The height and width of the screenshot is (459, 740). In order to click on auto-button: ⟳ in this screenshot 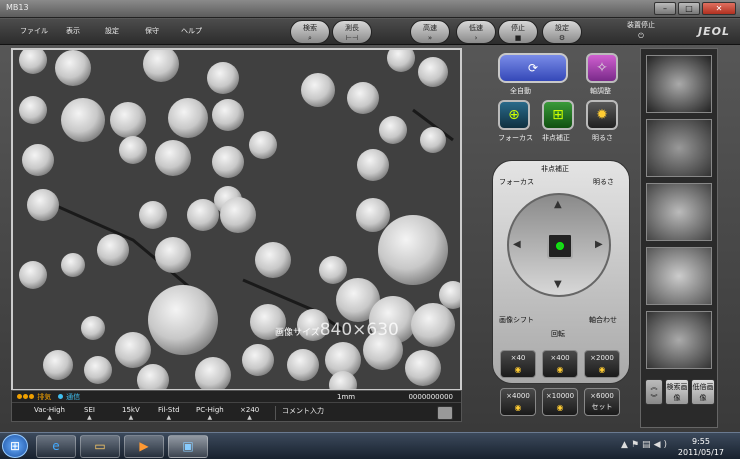, I will do `click(533, 68)`.